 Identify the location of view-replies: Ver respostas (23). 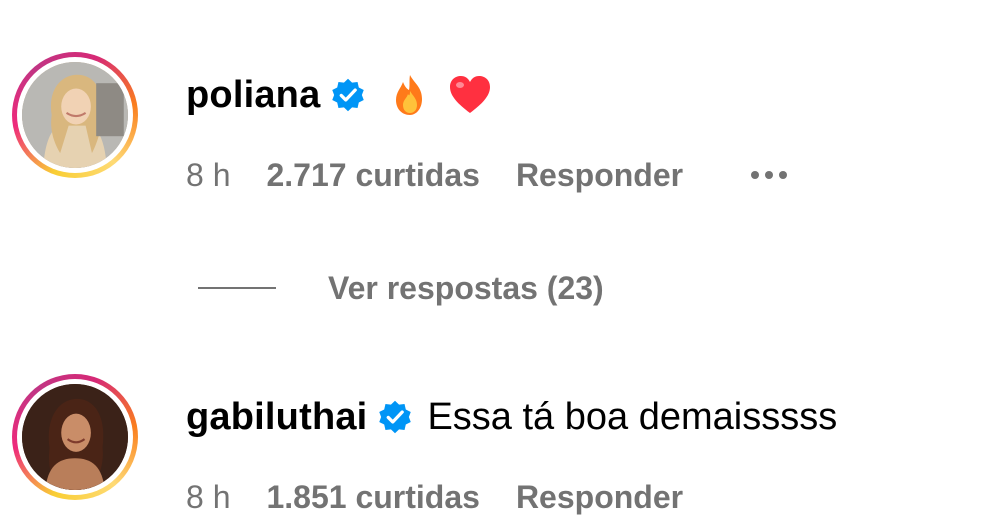
(401, 288).